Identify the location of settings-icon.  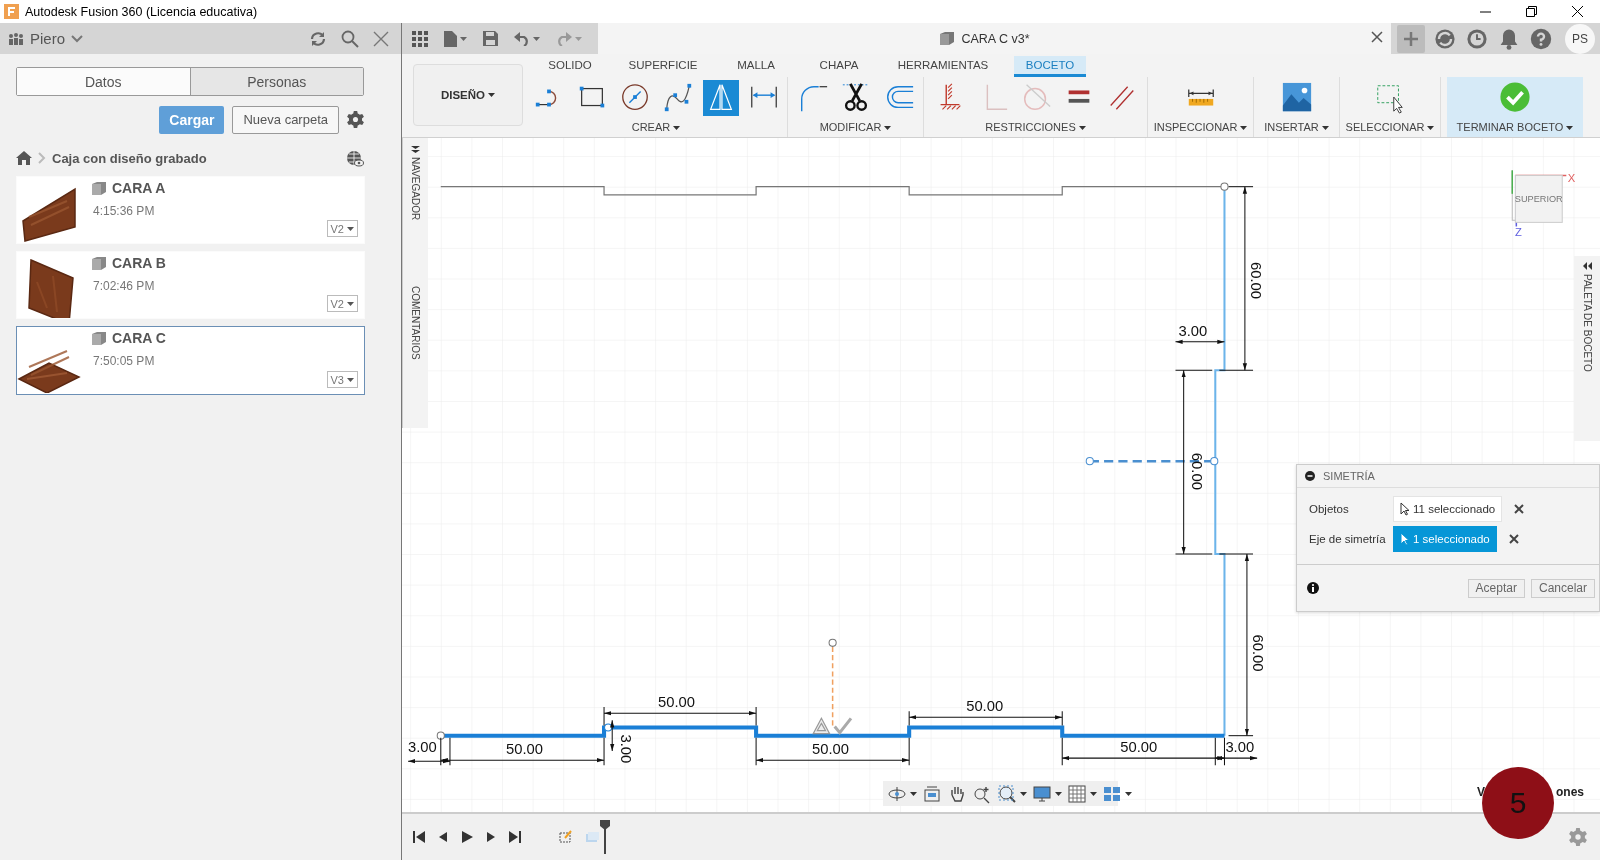
(355, 119).